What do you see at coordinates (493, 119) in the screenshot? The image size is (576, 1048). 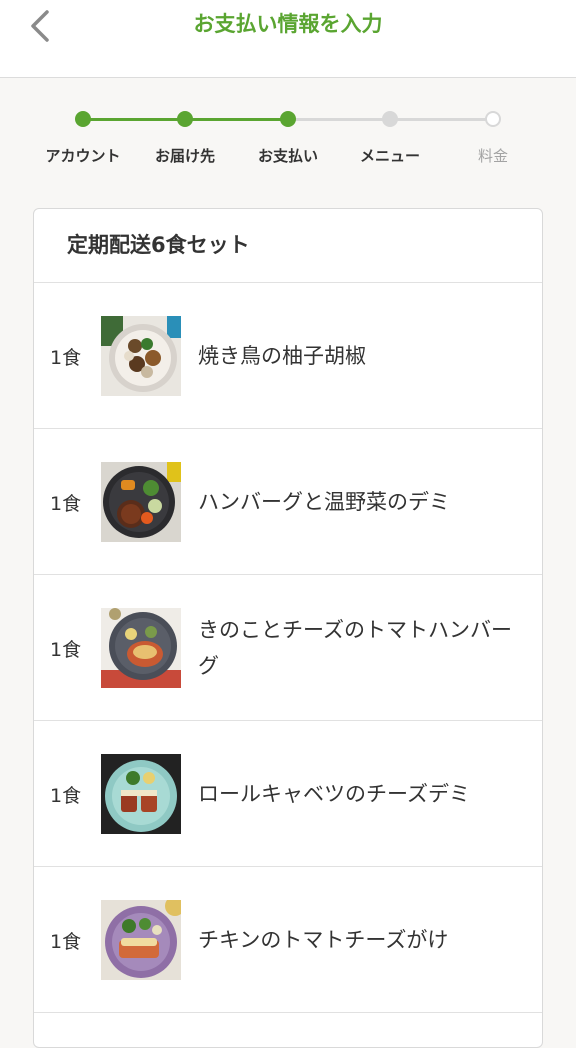 I see `step-dot-price` at bounding box center [493, 119].